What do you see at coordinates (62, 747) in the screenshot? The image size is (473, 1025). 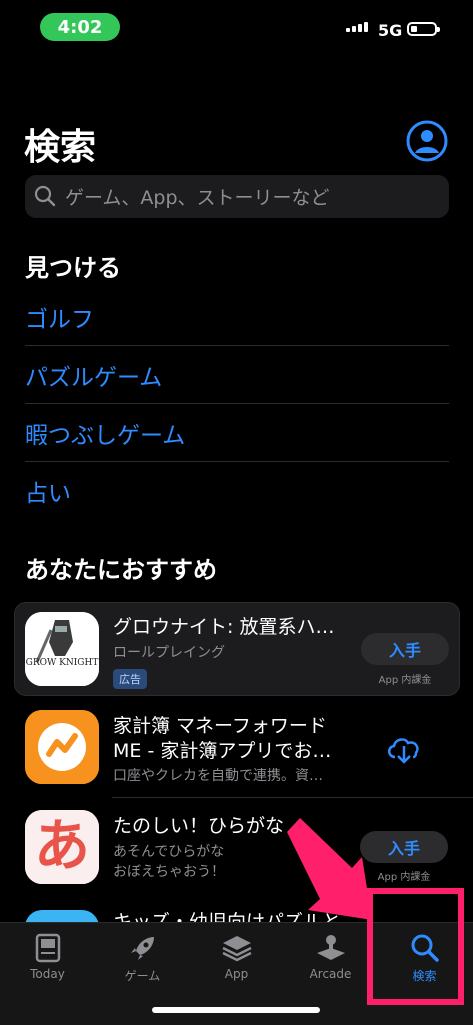 I see `app-icon-moneyforward` at bounding box center [62, 747].